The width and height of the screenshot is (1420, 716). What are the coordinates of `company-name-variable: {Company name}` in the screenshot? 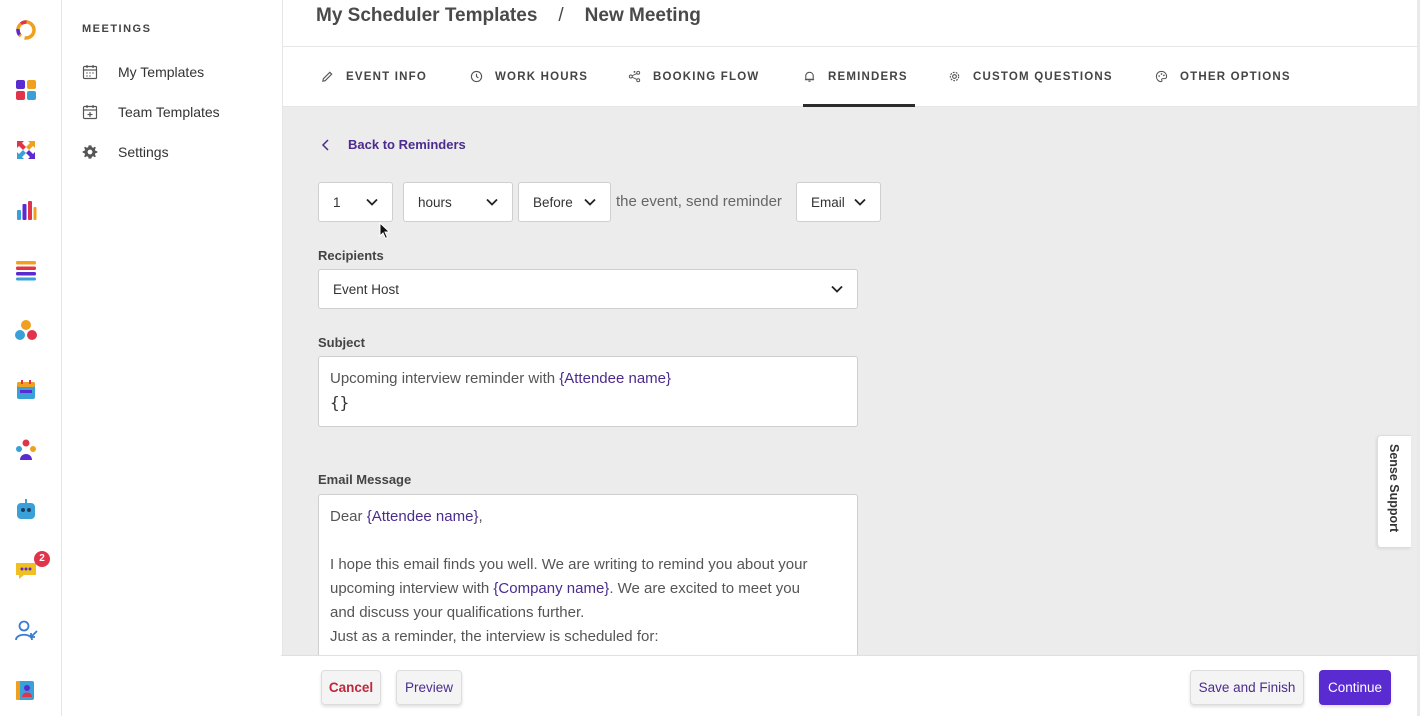 It's located at (551, 588).